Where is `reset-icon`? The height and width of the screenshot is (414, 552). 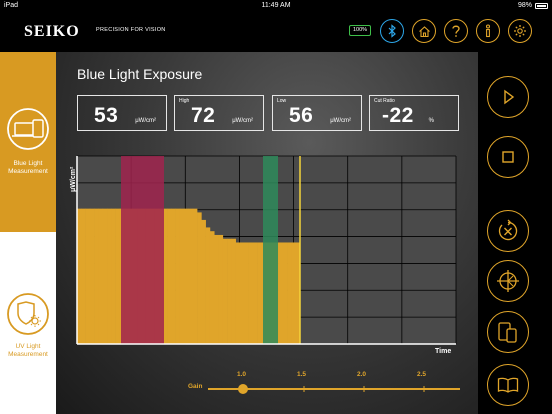 reset-icon is located at coordinates (508, 230).